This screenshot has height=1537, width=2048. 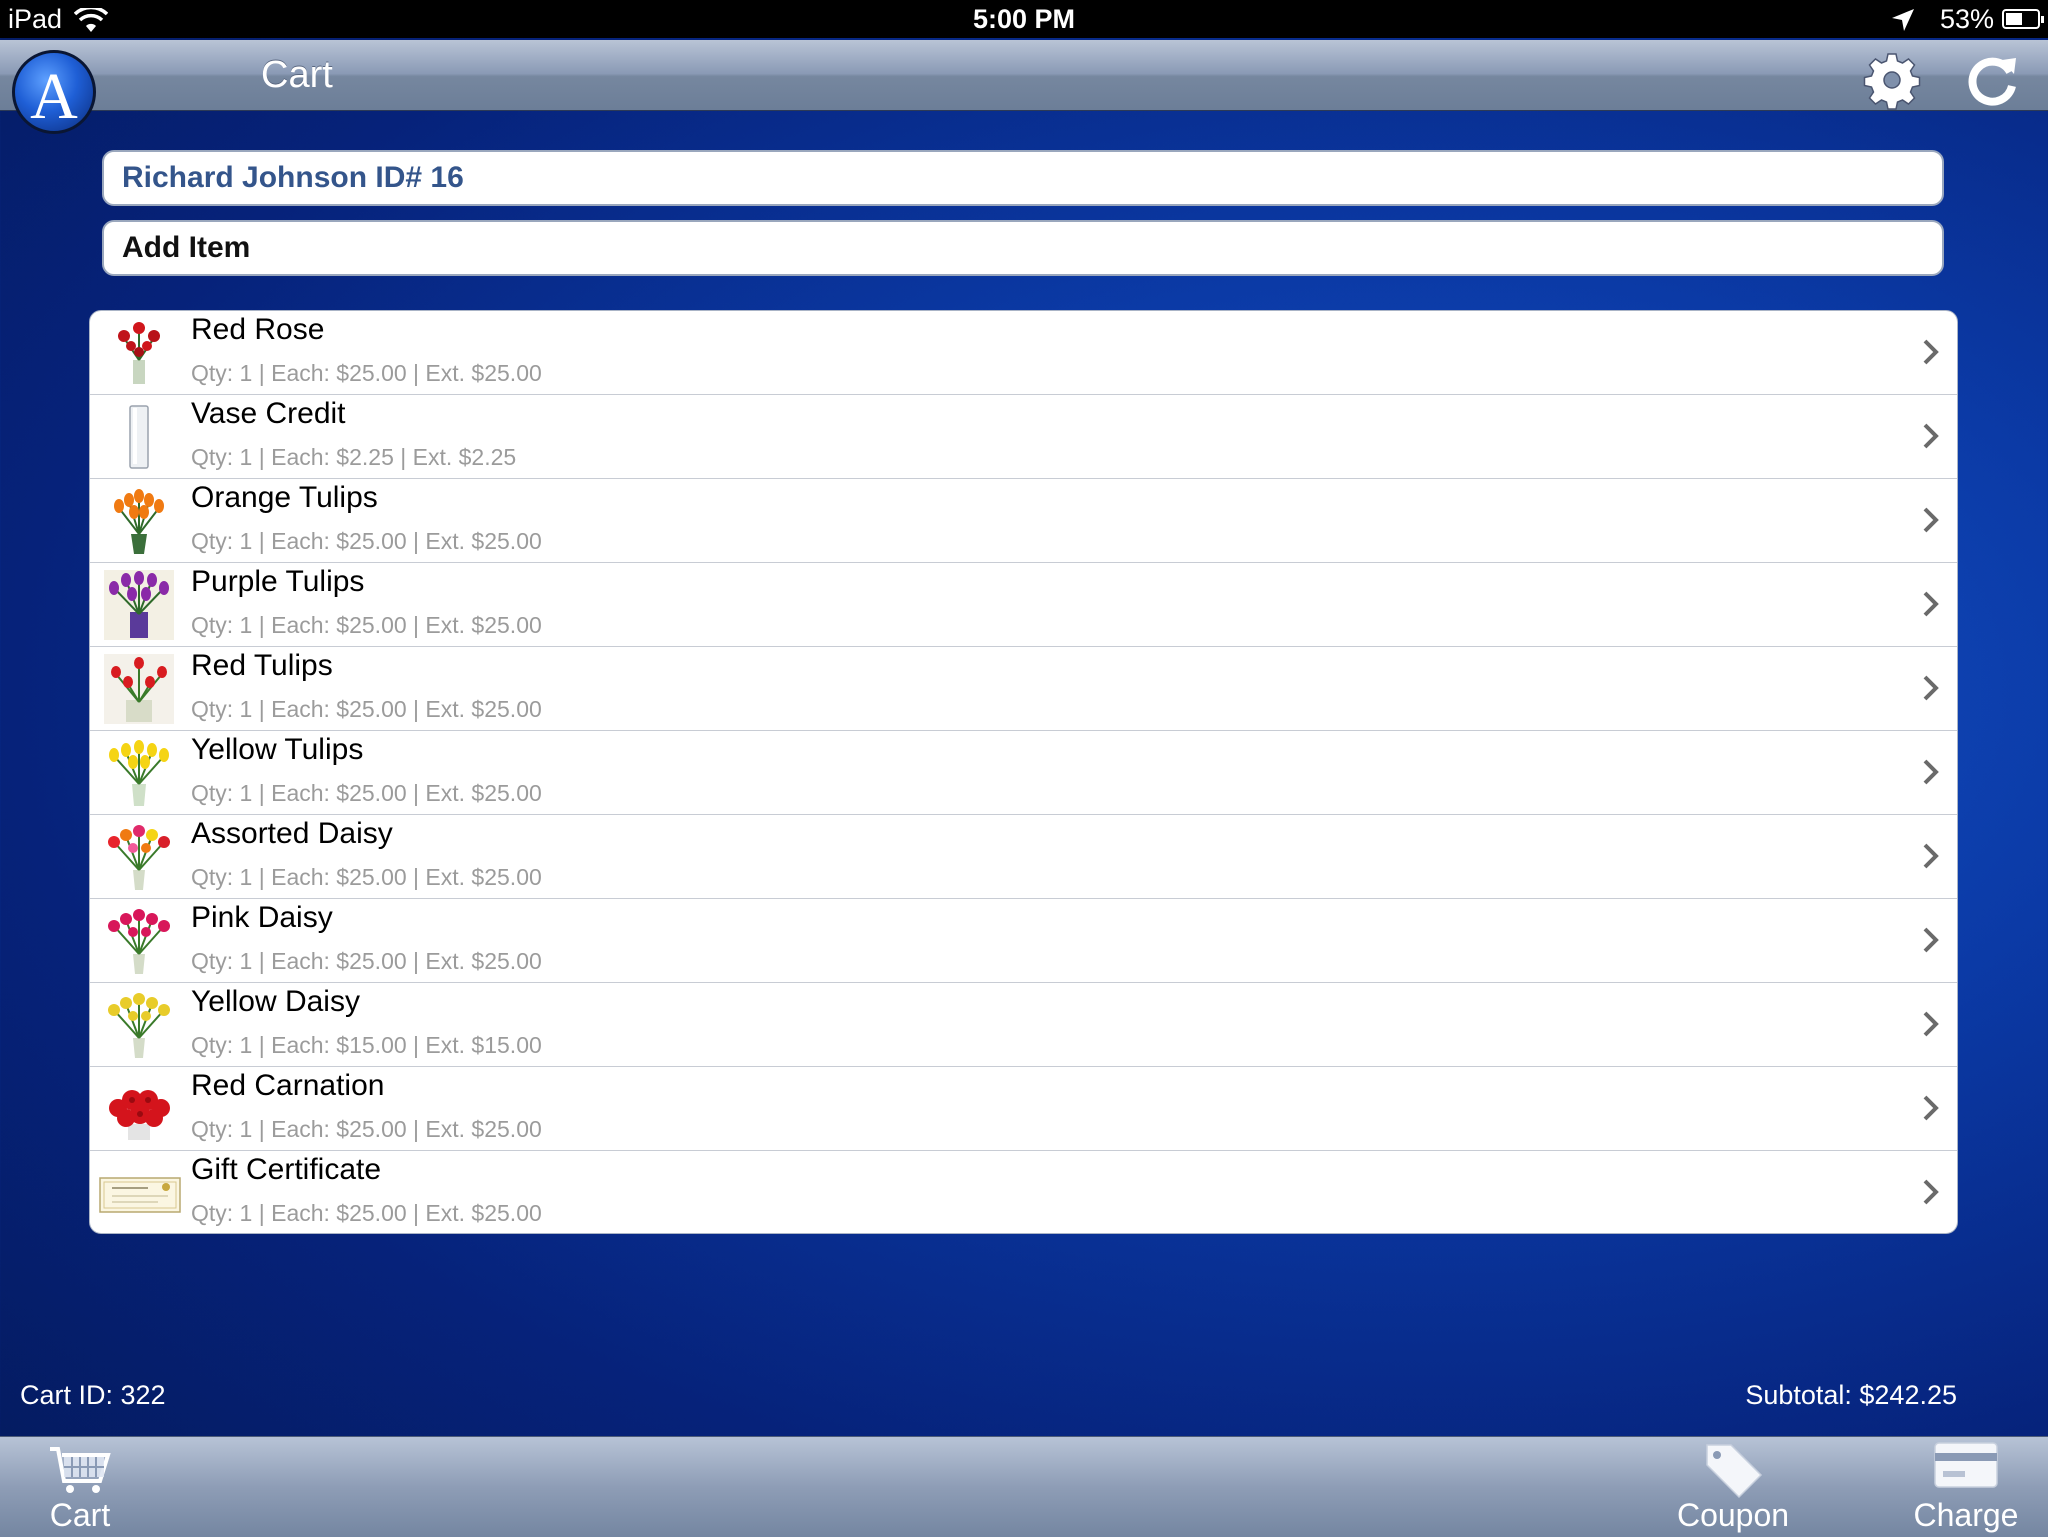 What do you see at coordinates (1024, 1486) in the screenshot?
I see `tab-bar: Cart Coupon Charge` at bounding box center [1024, 1486].